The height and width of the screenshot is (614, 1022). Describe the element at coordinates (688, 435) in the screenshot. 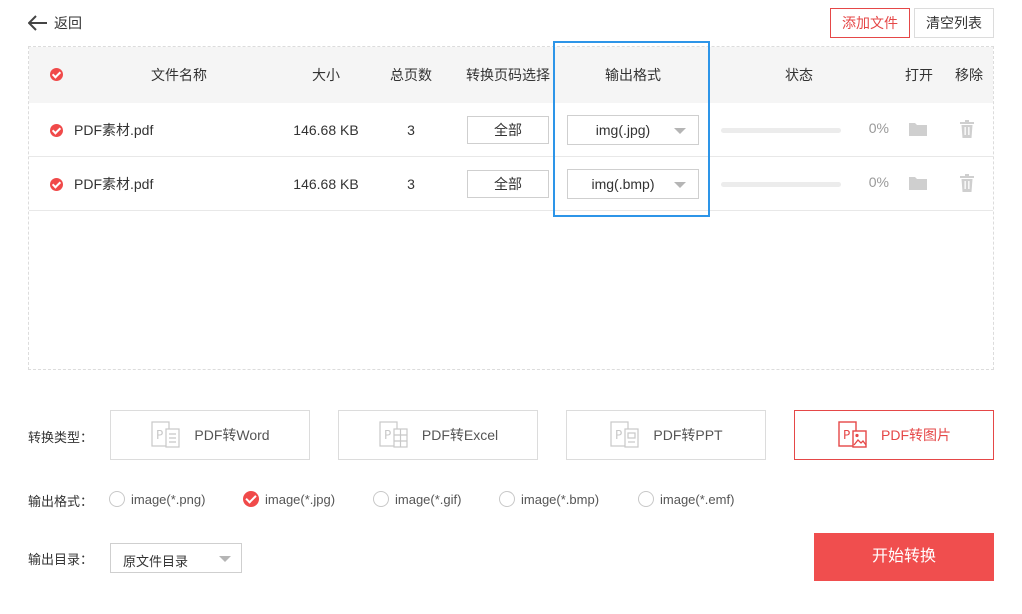

I see `convert-type-label-text: PDF转PPT` at that location.